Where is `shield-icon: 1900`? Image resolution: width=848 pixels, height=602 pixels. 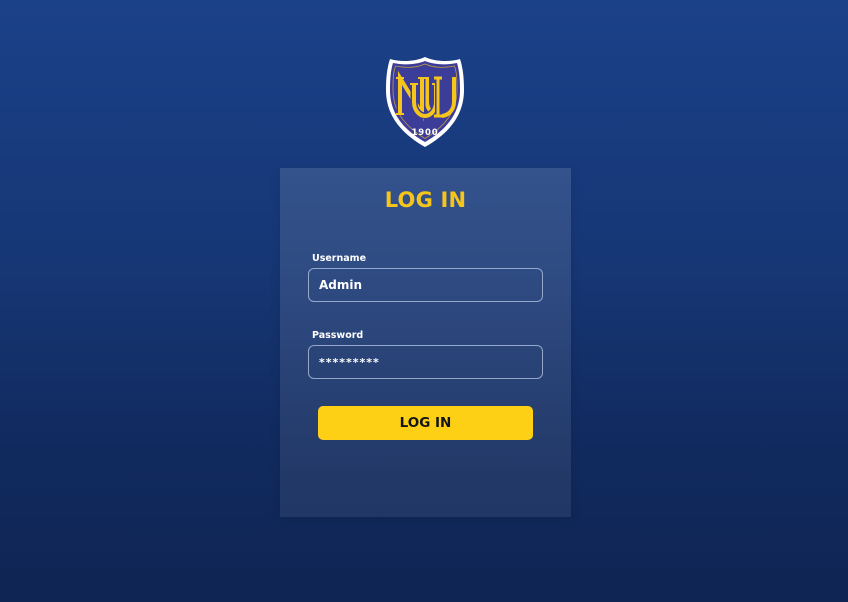
shield-icon: 1900 is located at coordinates (425, 102).